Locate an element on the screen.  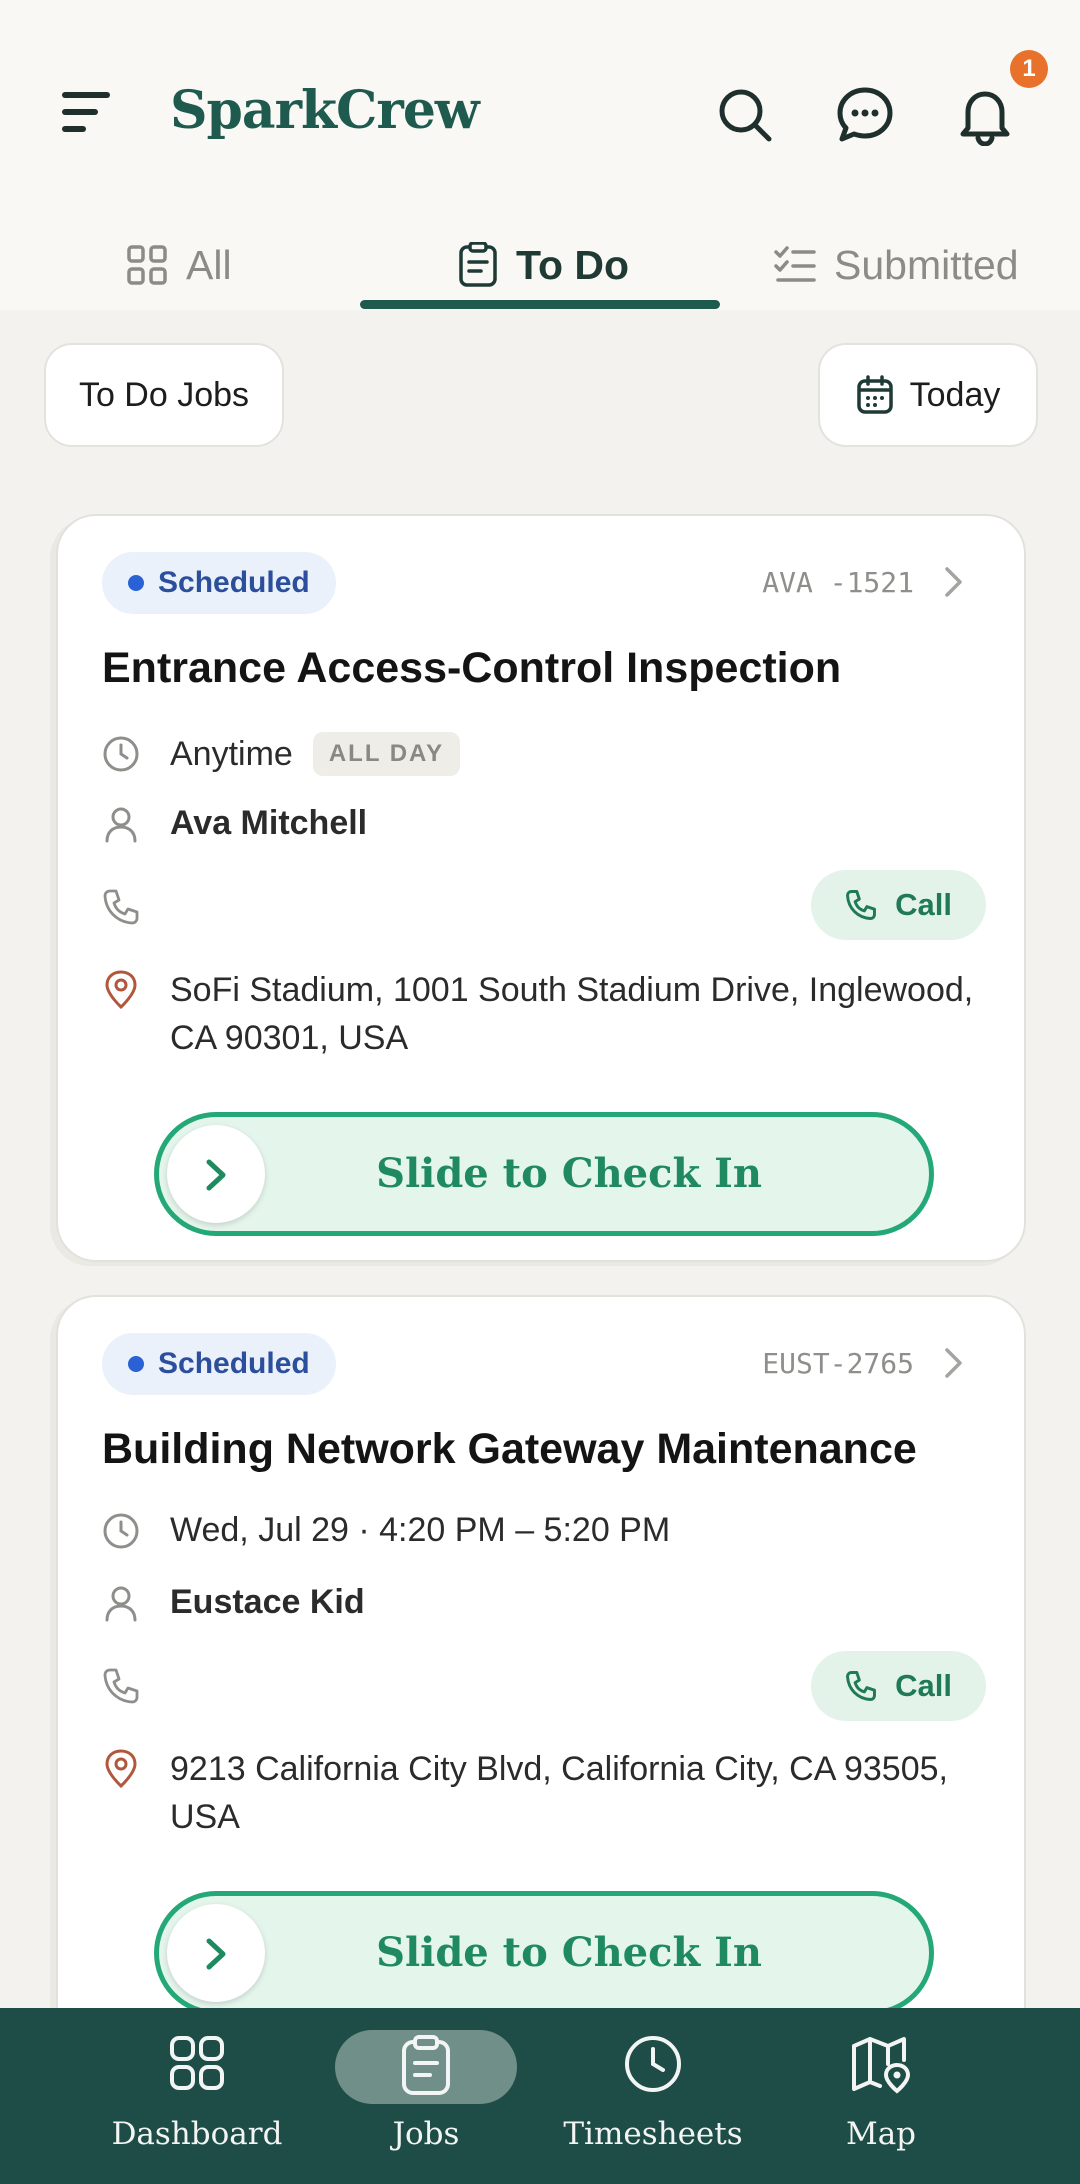
all-day-badge: ALL DAY is located at coordinates (386, 754).